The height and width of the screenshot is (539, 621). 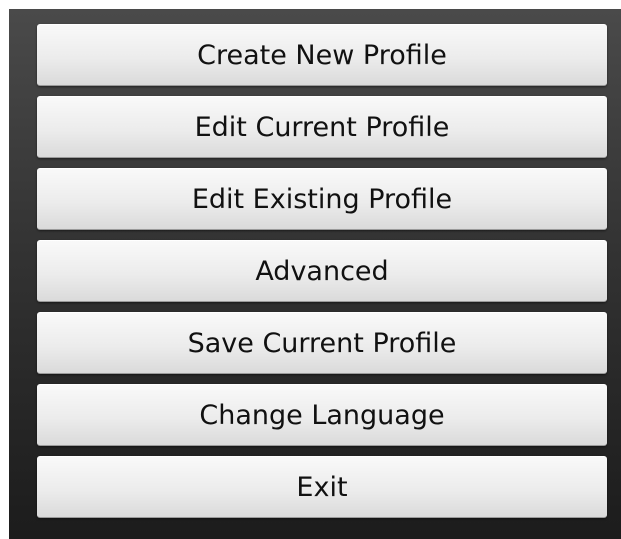 I want to click on create-new-profile-button: Create New Profile, so click(x=322, y=55).